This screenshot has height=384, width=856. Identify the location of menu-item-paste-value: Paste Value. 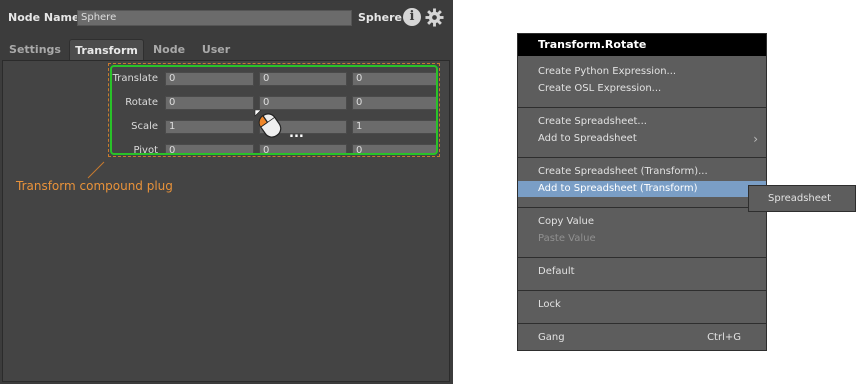
(567, 238).